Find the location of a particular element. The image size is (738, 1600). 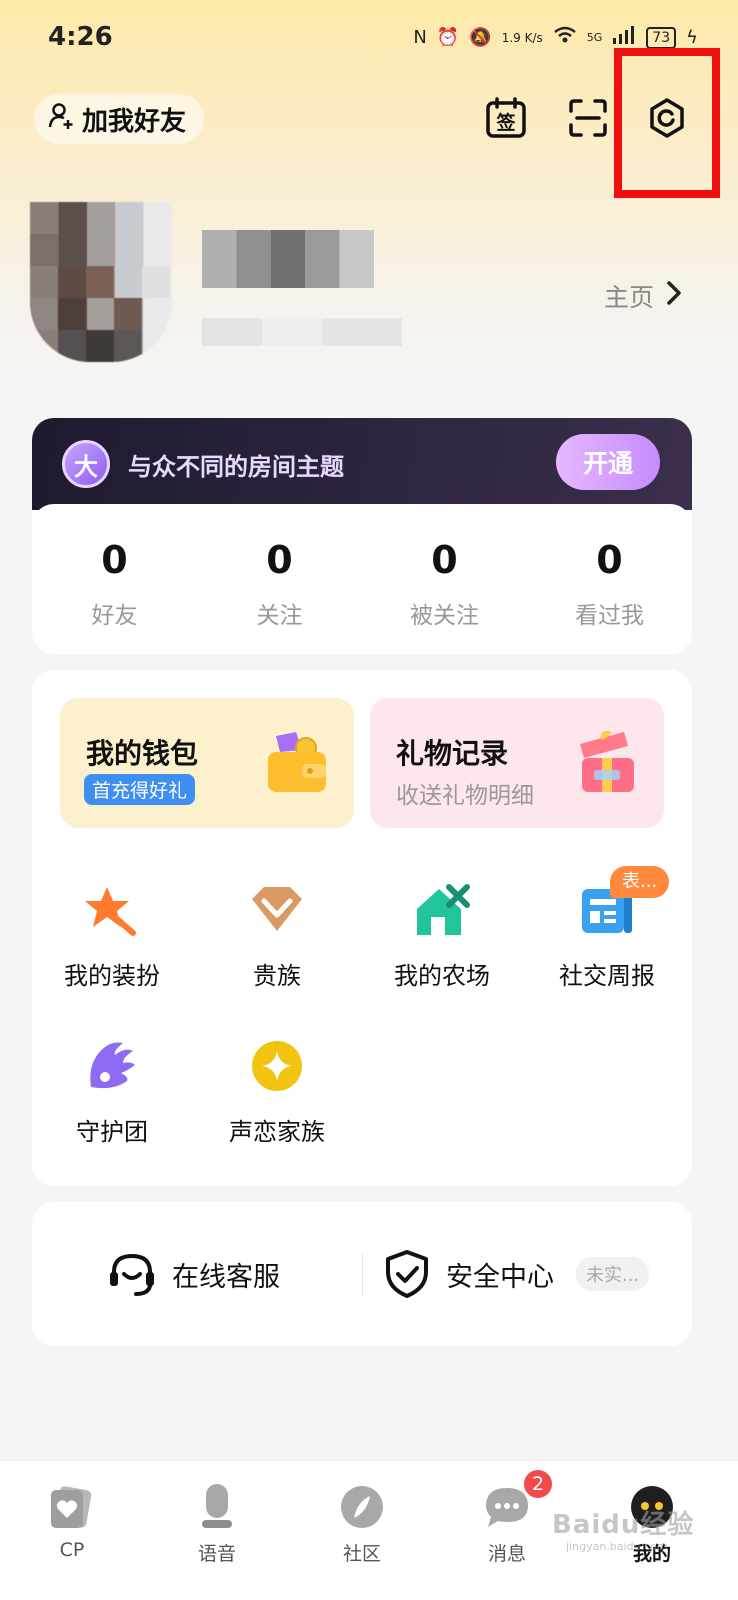

stat-label: 被关注 is located at coordinates (444, 616).